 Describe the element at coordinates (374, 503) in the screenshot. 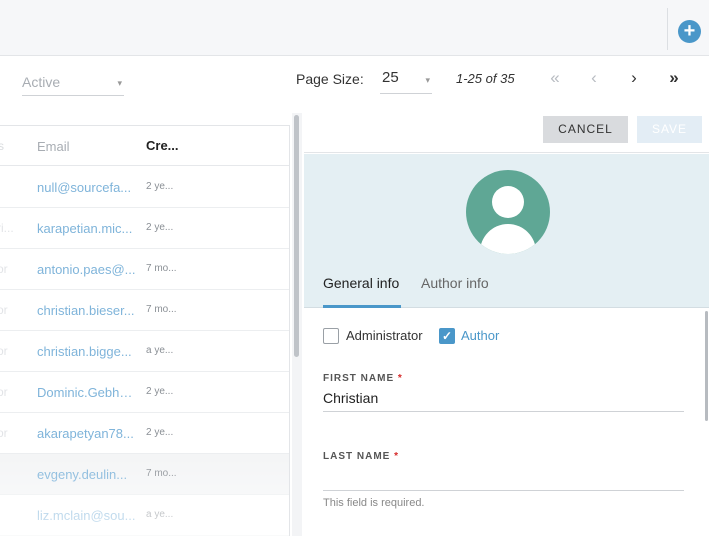

I see `last-name-error: This field is required.` at that location.